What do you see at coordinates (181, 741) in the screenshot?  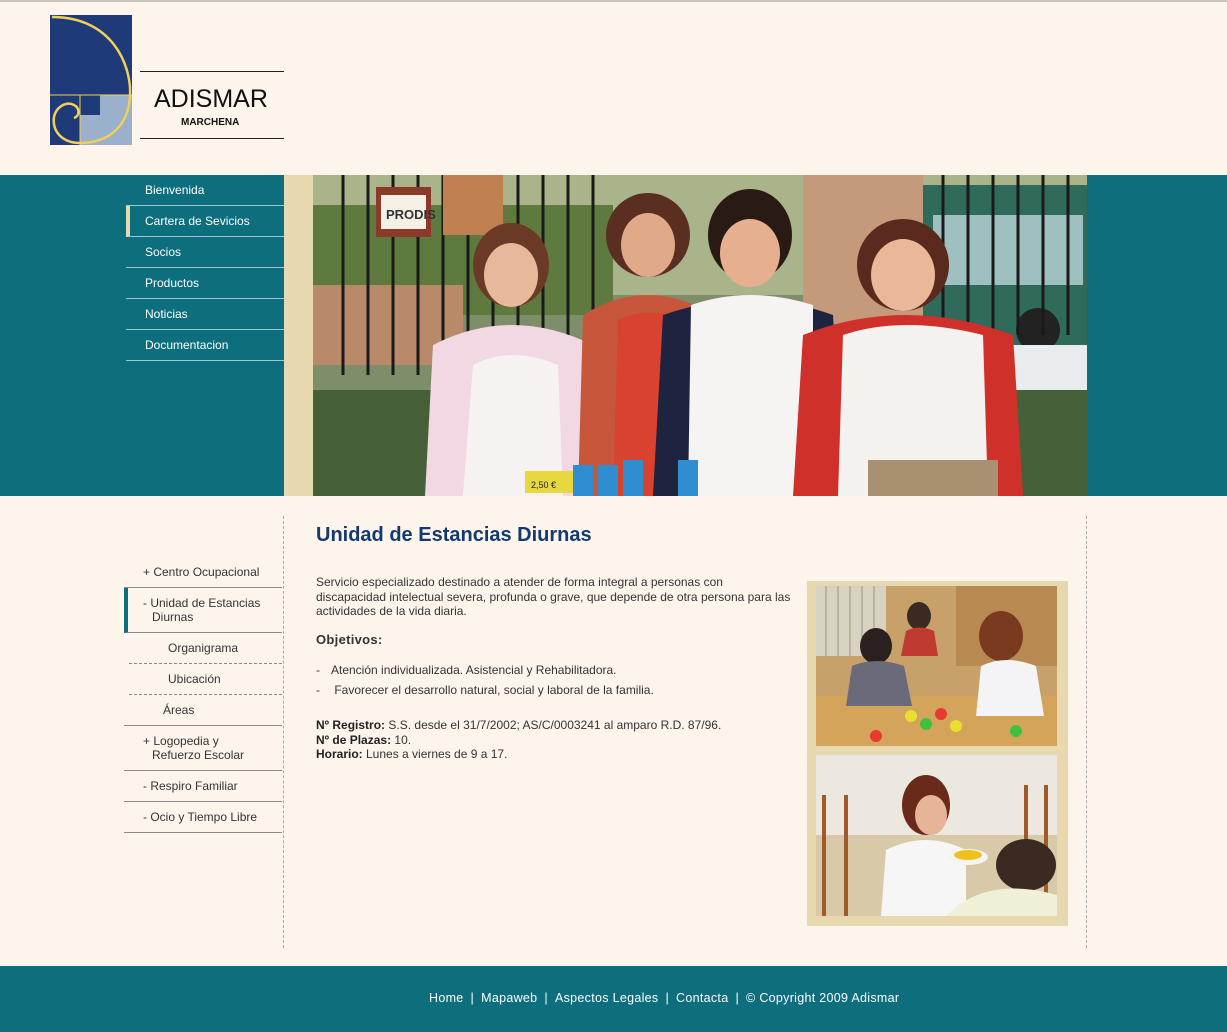 I see `side-item-label: + Logopedia y` at bounding box center [181, 741].